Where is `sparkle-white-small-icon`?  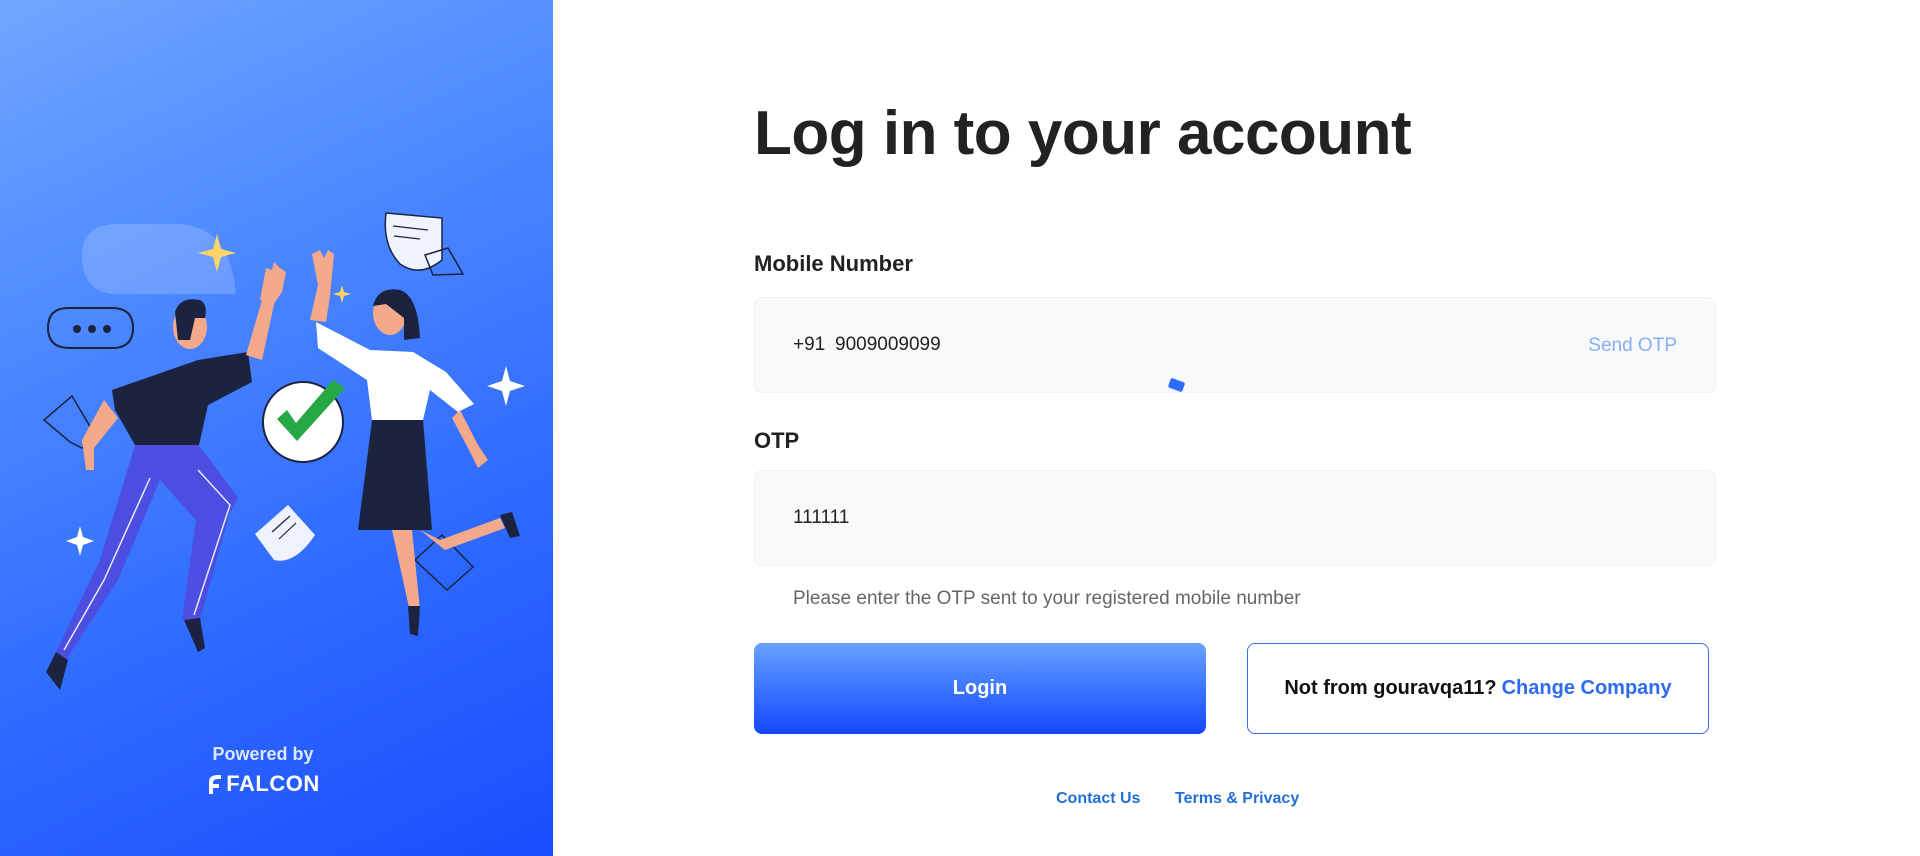 sparkle-white-small-icon is located at coordinates (80, 541).